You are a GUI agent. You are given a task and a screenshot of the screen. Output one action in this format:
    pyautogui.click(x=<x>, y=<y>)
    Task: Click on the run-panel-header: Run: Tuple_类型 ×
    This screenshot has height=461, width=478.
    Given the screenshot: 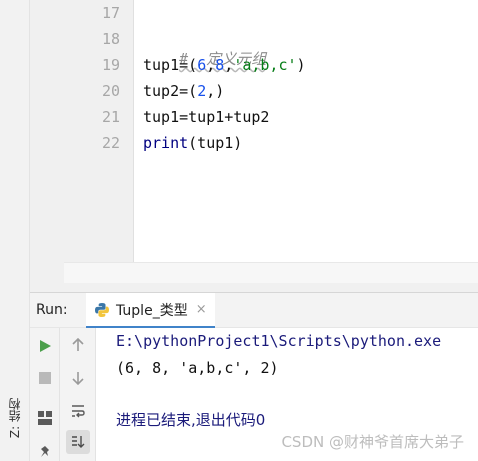 What is the action you would take?
    pyautogui.click(x=254, y=310)
    